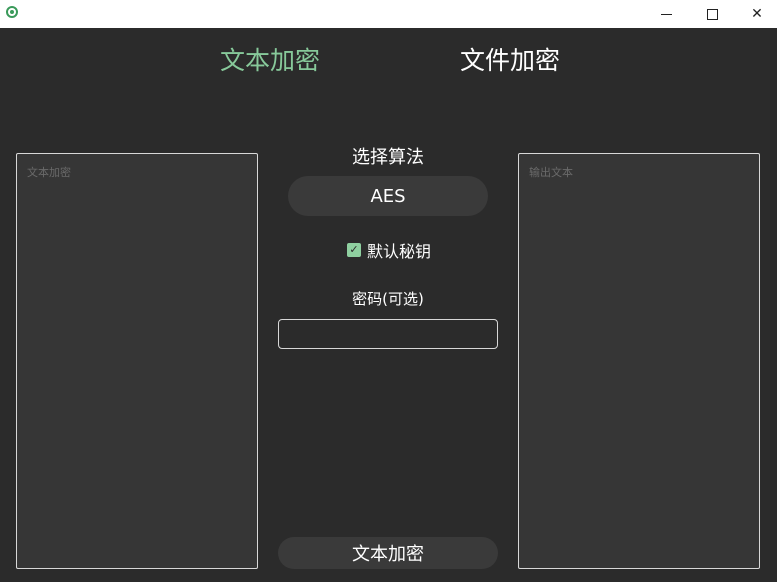 The height and width of the screenshot is (582, 777). What do you see at coordinates (399, 251) in the screenshot?
I see `default-key-label: 默认秘钥` at bounding box center [399, 251].